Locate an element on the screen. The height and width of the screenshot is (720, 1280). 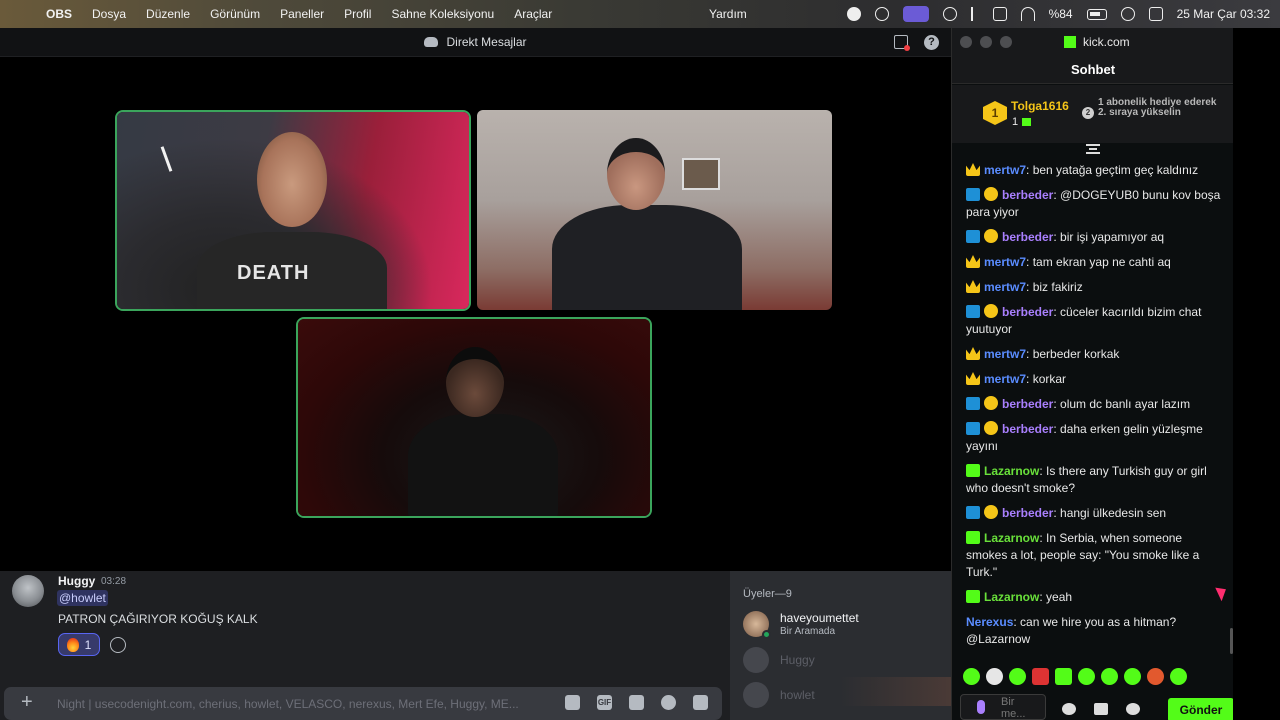
emote-picker-icon is located at coordinates (1069, 709).